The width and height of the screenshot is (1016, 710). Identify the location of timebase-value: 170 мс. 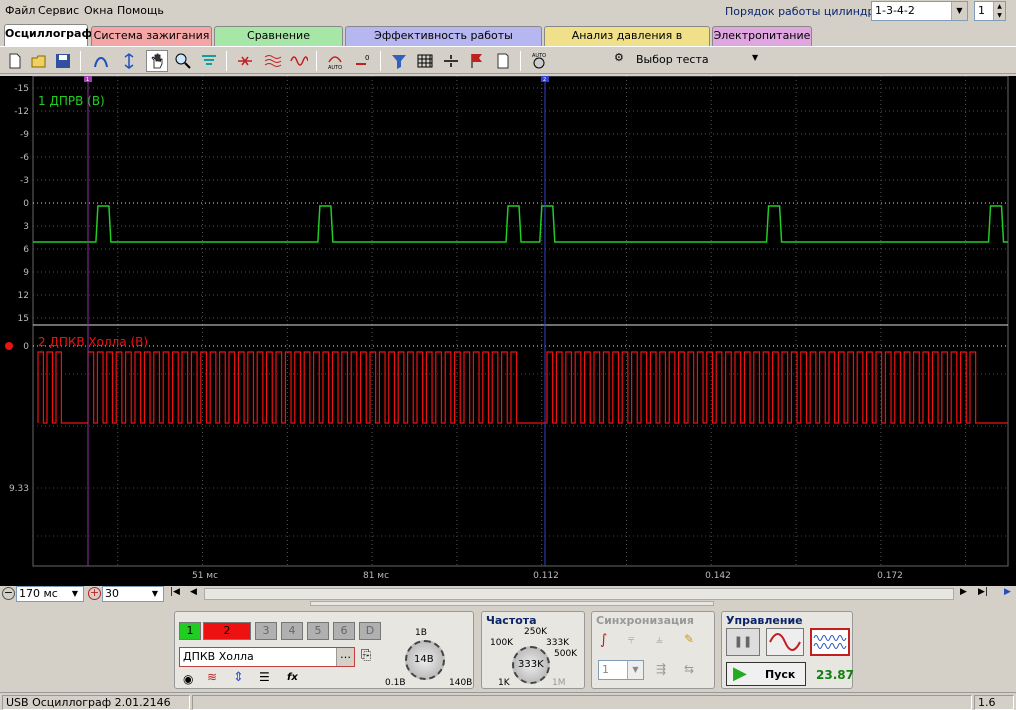
(38, 593).